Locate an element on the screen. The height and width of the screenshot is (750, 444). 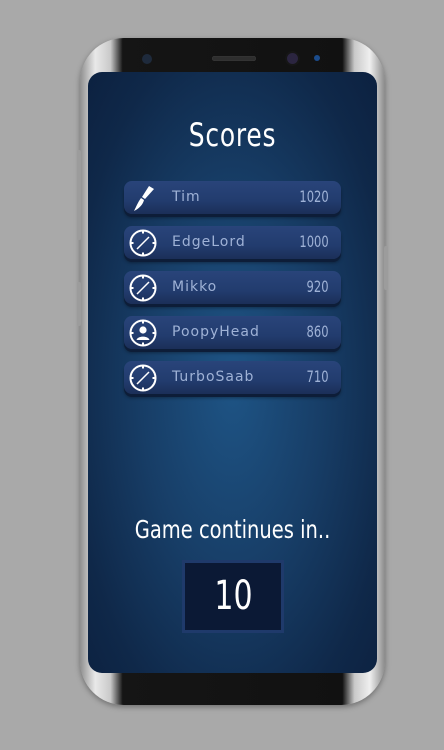
player-name: TurboSaab is located at coordinates (213, 377).